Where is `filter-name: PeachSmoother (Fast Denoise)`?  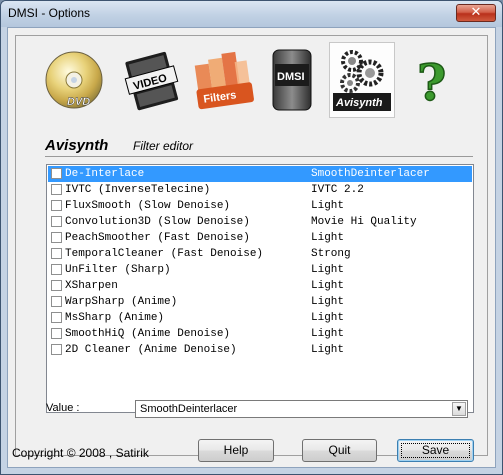
filter-name: PeachSmoother (Fast Denoise) is located at coordinates (157, 238).